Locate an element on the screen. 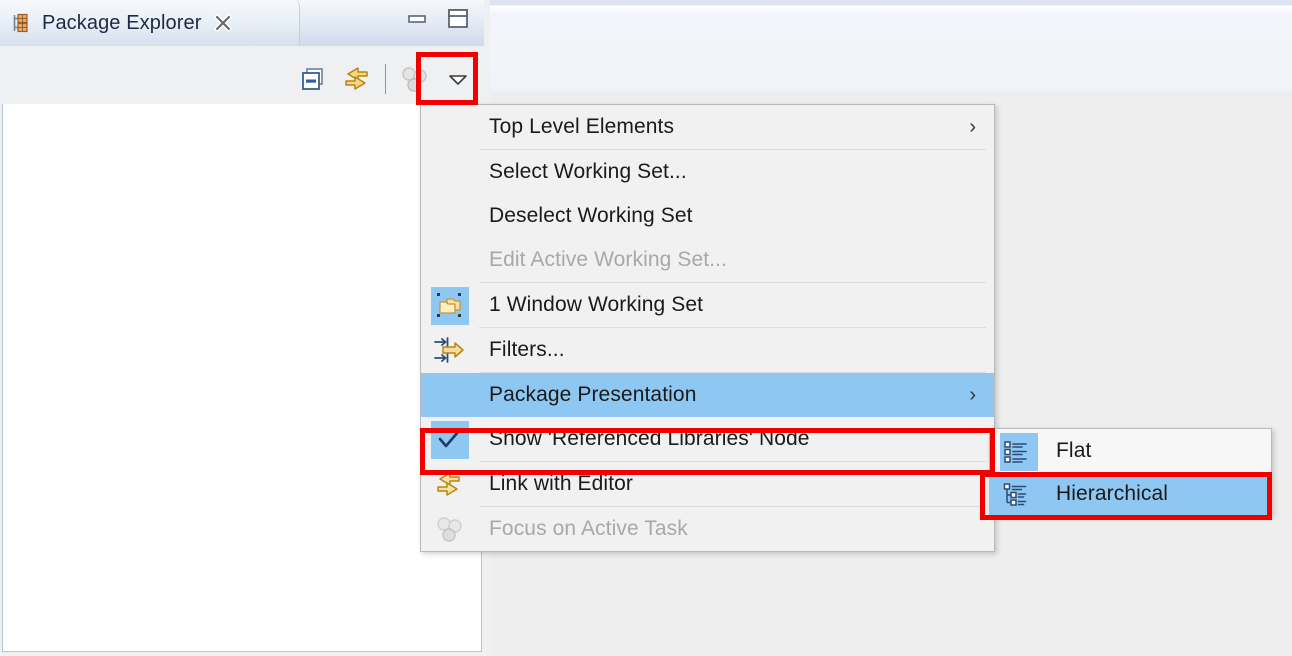  menu-item-show-referenced-libraries-node: Show 'Referenced Libraries' Node is located at coordinates (707, 439).